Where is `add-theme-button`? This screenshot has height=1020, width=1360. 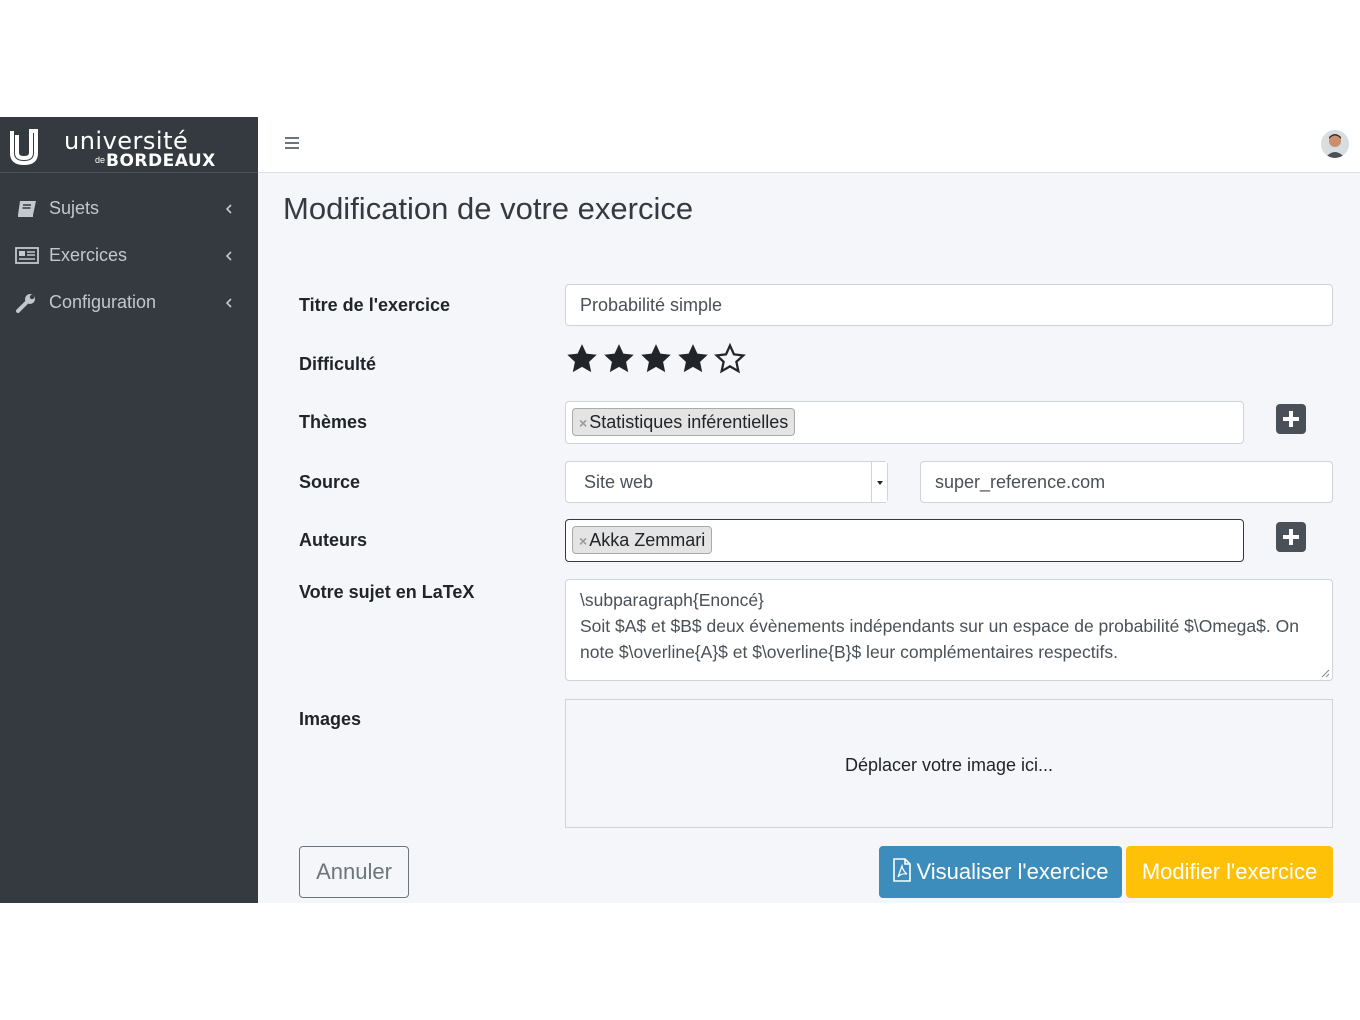
add-theme-button is located at coordinates (1291, 419).